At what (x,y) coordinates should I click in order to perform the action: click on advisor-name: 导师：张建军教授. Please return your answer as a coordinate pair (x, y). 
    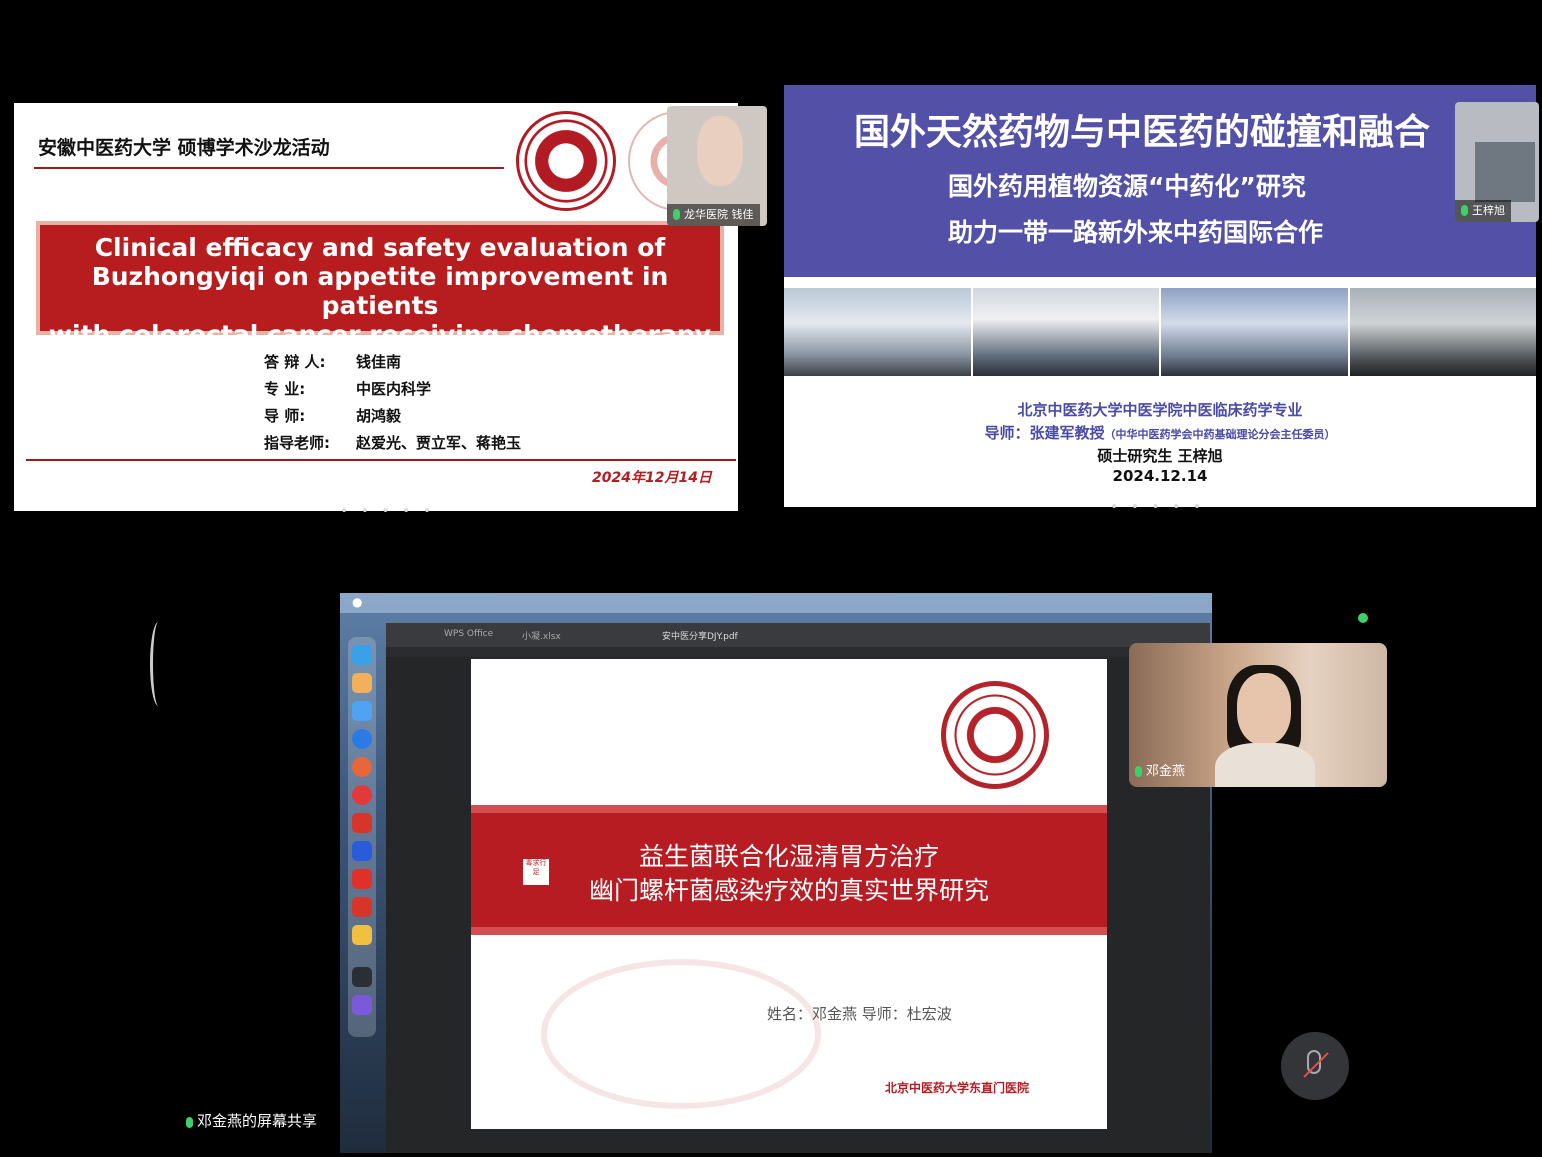
    Looking at the image, I should click on (1044, 433).